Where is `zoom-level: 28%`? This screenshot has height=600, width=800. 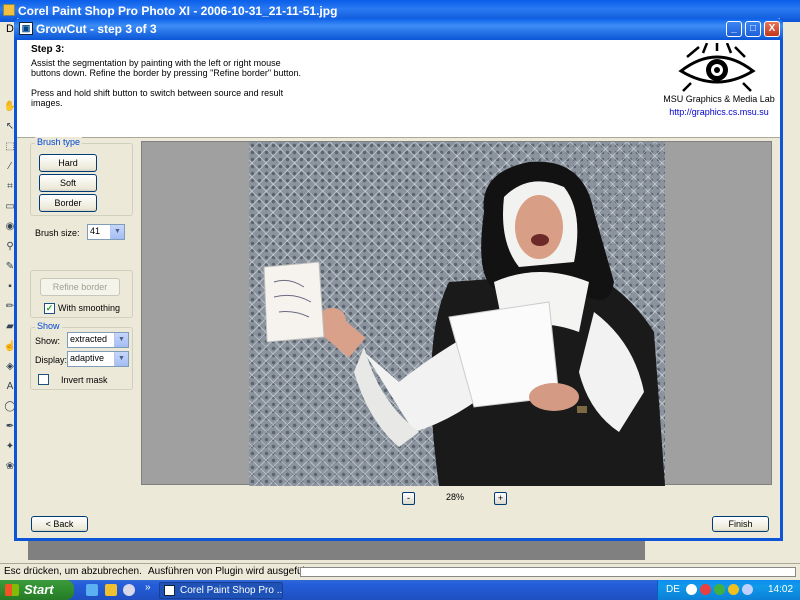 zoom-level: 28% is located at coordinates (455, 497).